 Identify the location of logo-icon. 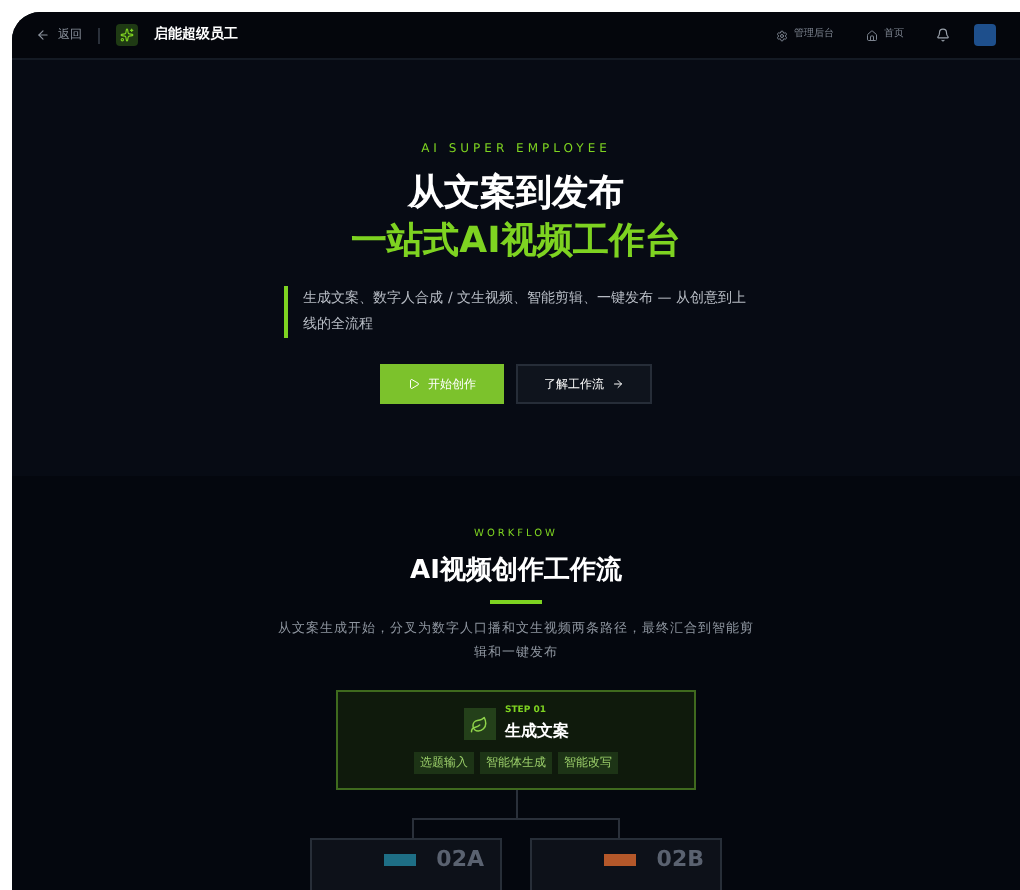
(127, 35).